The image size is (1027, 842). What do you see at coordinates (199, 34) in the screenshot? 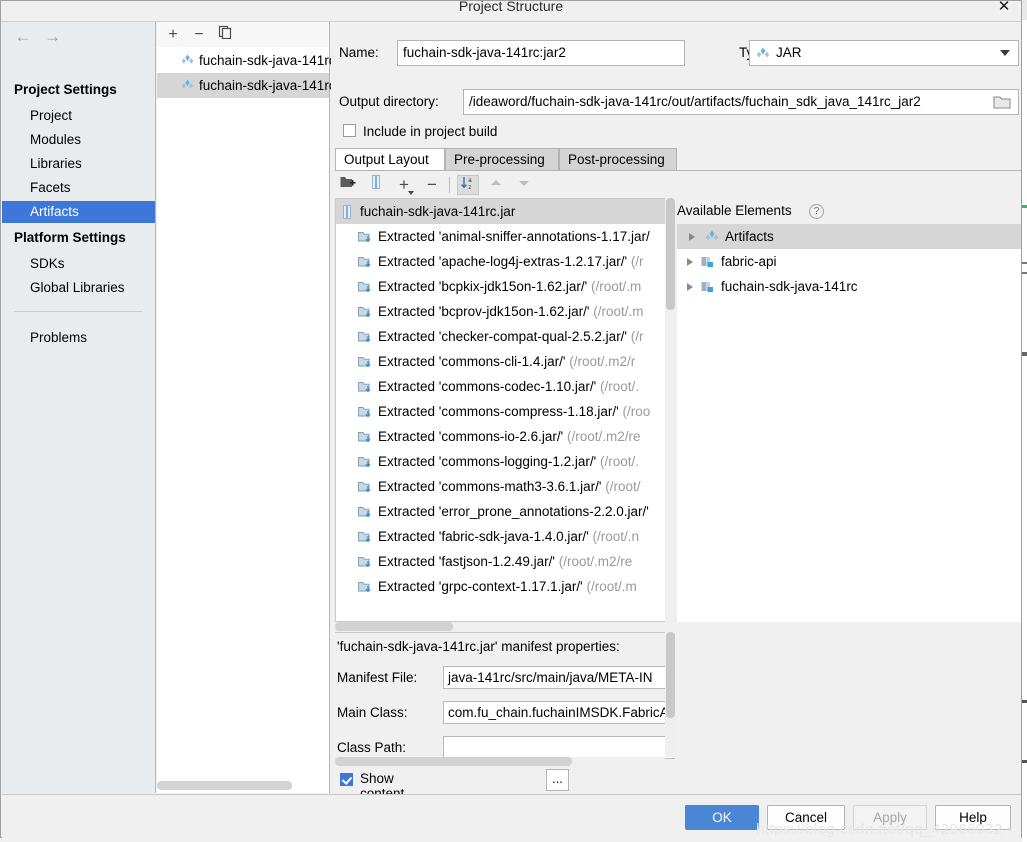
I see `remove-artifact-button: −` at bounding box center [199, 34].